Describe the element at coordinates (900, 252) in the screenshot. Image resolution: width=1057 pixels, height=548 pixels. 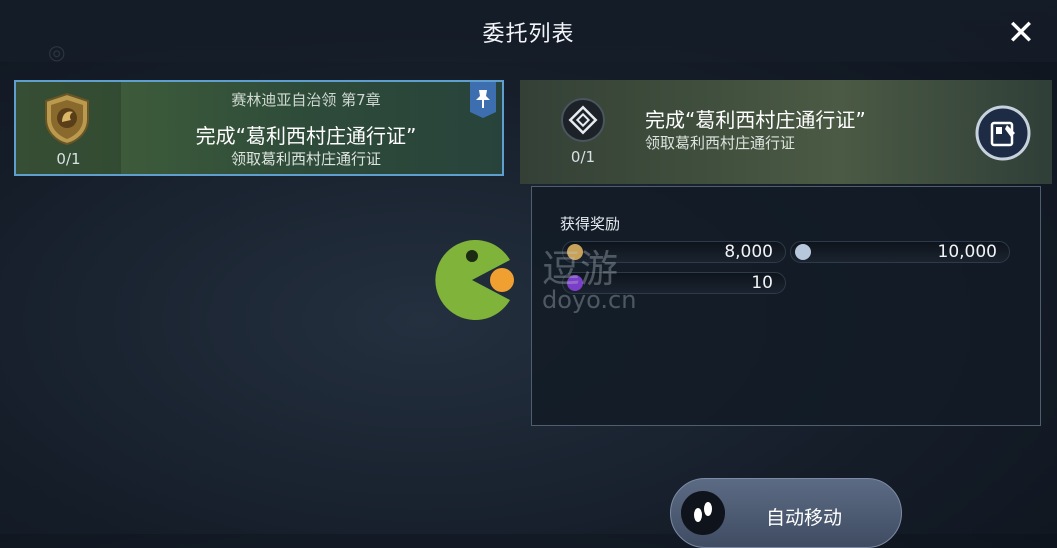
I see `reward-item: 10,000` at that location.